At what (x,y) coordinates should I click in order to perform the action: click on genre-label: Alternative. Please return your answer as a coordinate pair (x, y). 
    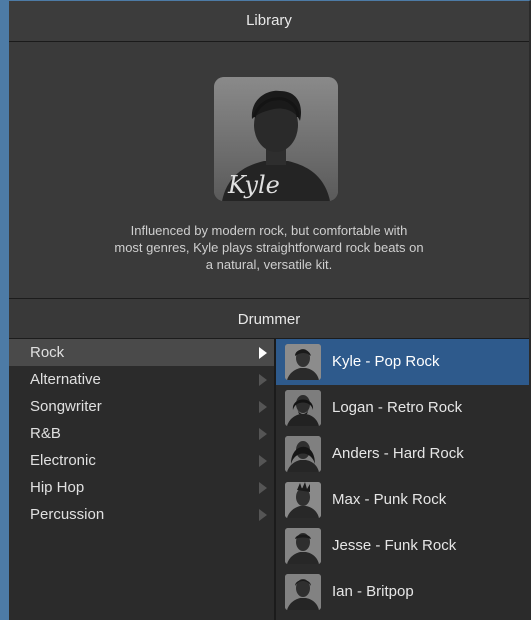
    Looking at the image, I should click on (65, 379).